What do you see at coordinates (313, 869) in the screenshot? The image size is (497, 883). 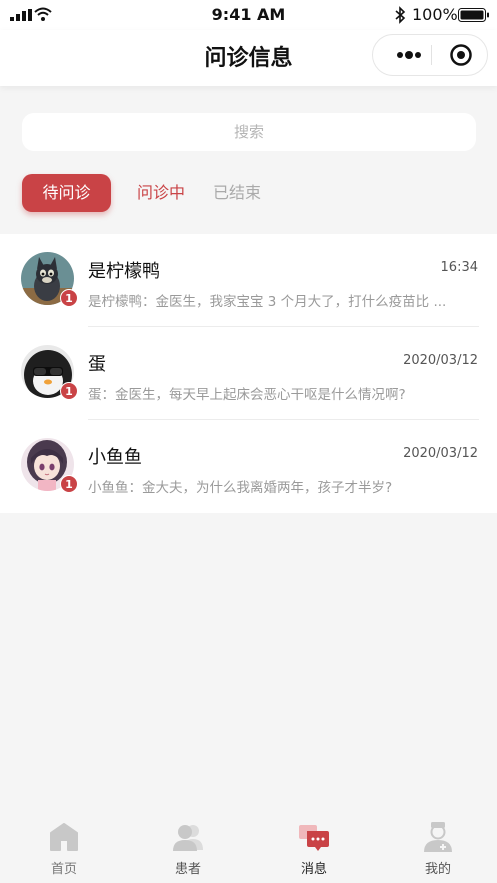 I see `tabbar-messages-label: 消息` at bounding box center [313, 869].